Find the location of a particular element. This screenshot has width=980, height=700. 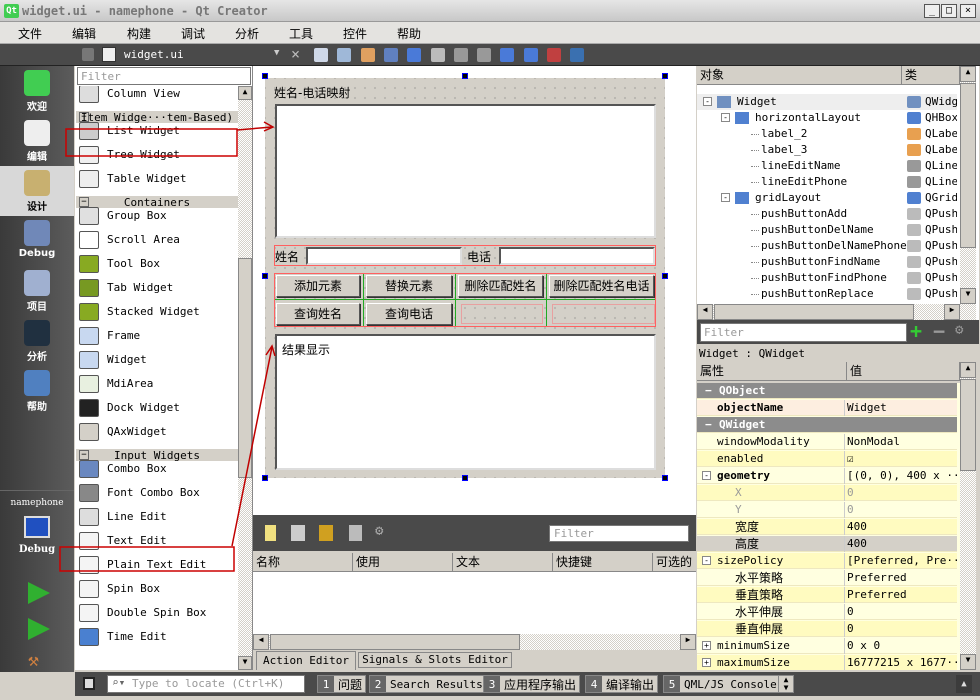

widget-item-dock-widget: Dock Widget is located at coordinates (157, 408).